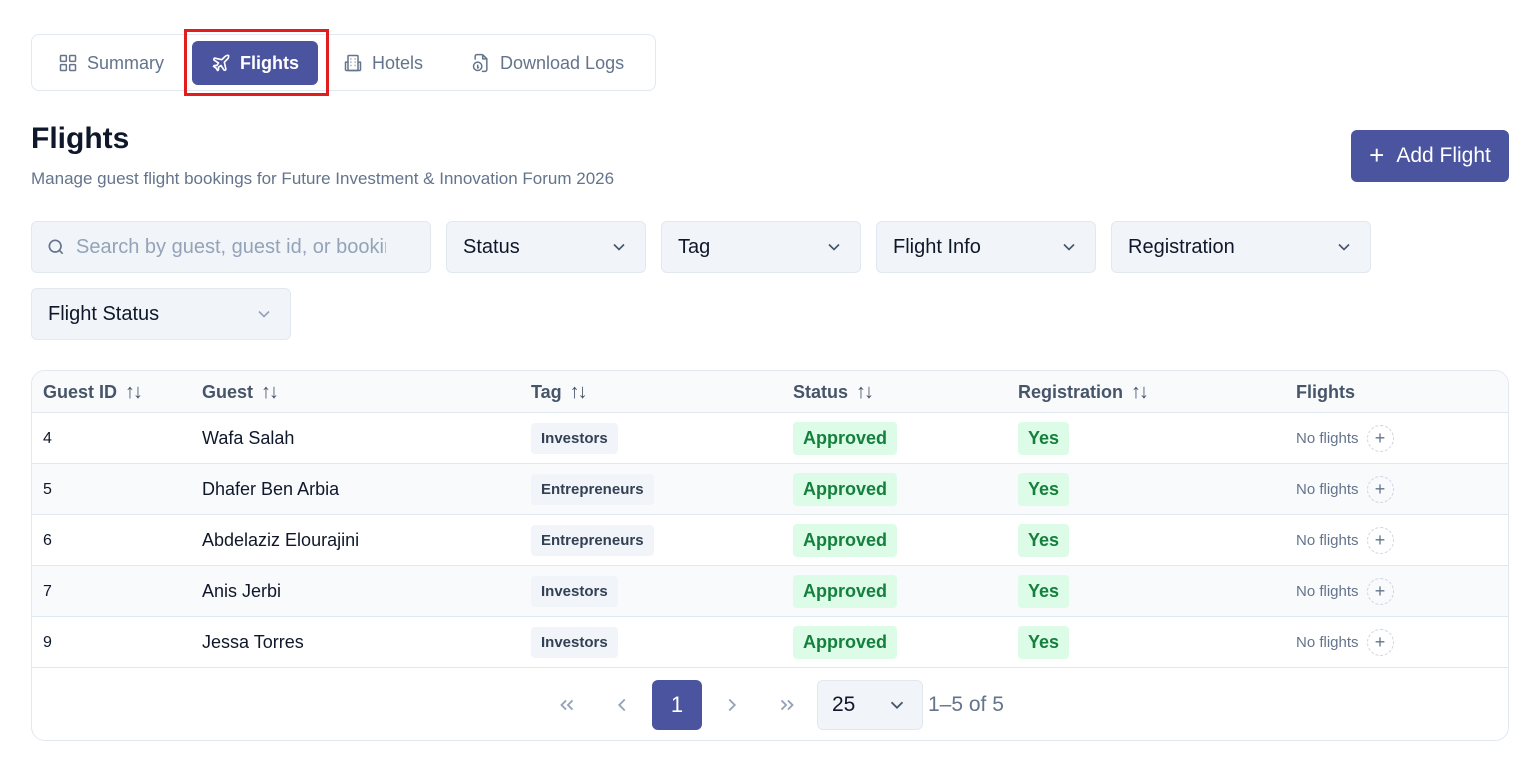 The image size is (1537, 780). Describe the element at coordinates (870, 705) in the screenshot. I see `page-size-select: 25` at that location.